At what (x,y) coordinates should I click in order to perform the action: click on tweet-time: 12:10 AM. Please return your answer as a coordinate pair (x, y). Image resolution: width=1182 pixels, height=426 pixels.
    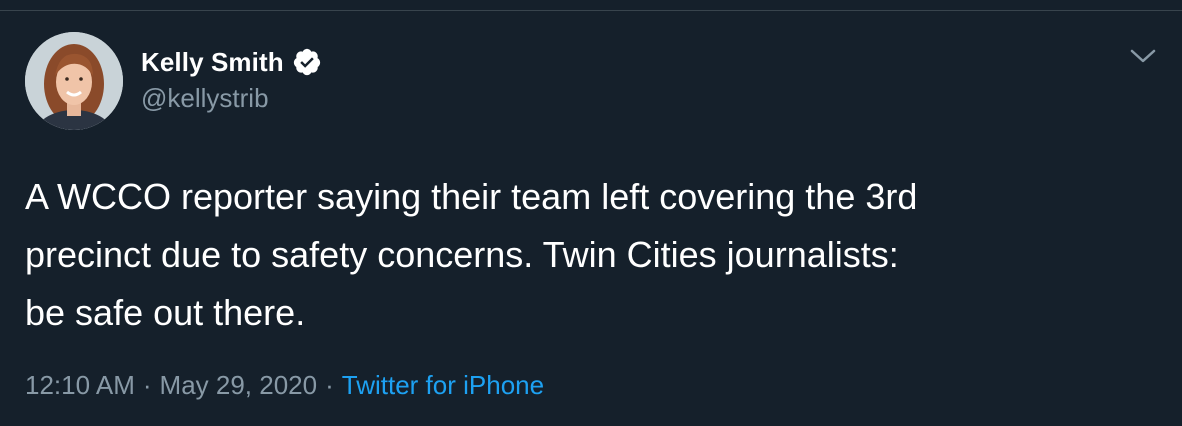
    Looking at the image, I should click on (80, 385).